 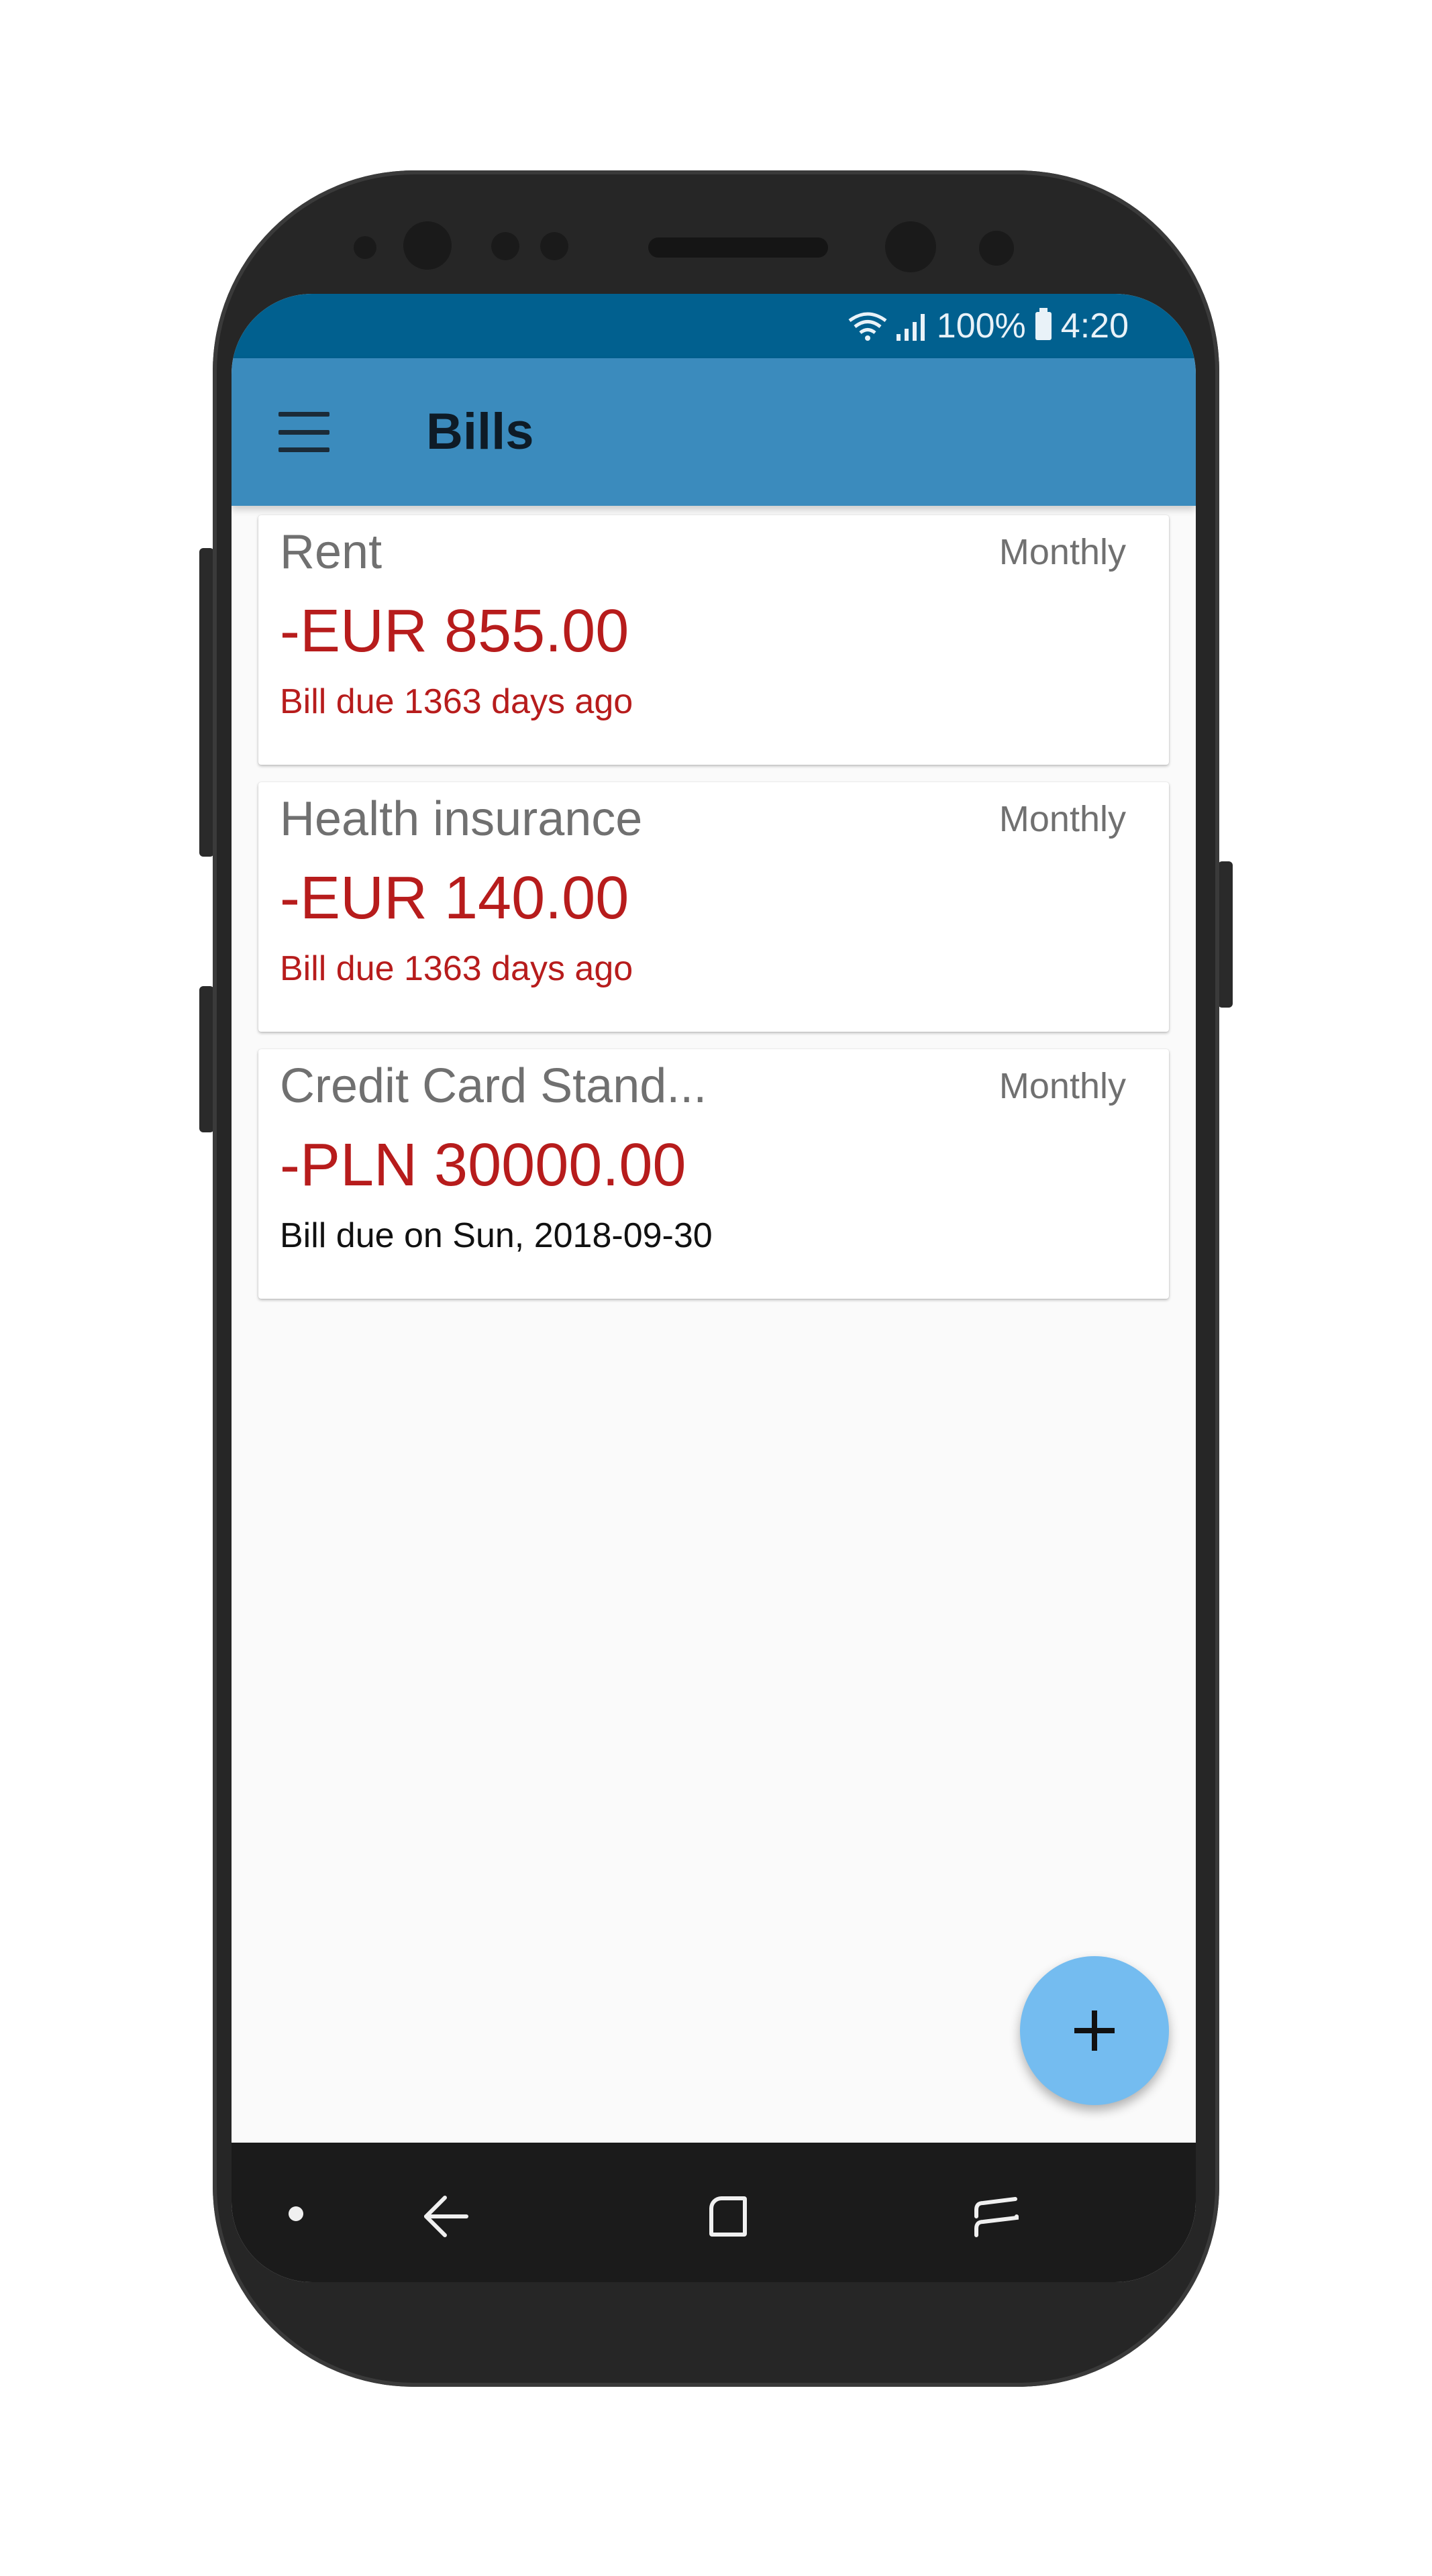 What do you see at coordinates (454, 631) in the screenshot?
I see `bill-amount: -EUR 855.00` at bounding box center [454, 631].